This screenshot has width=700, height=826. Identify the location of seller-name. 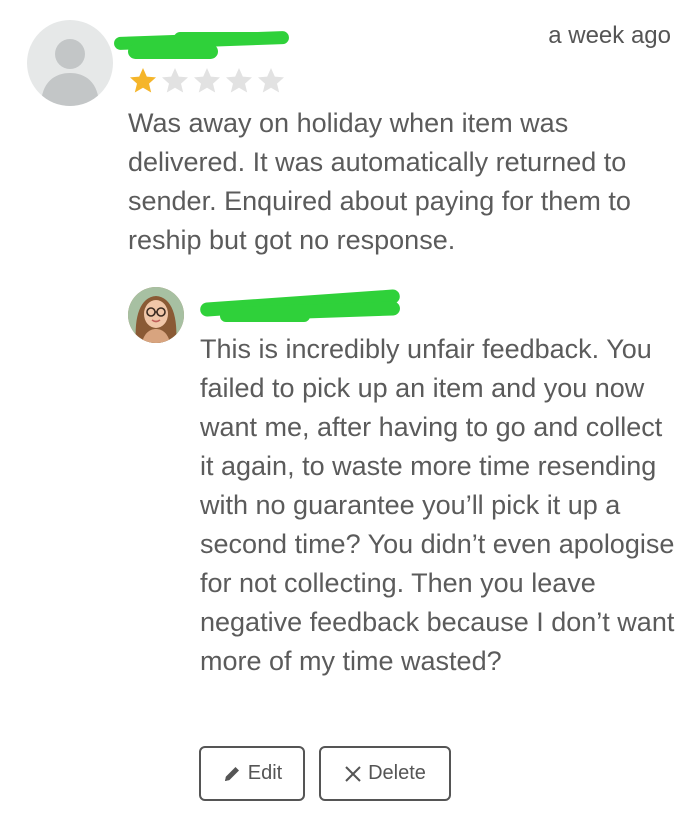
(304, 309).